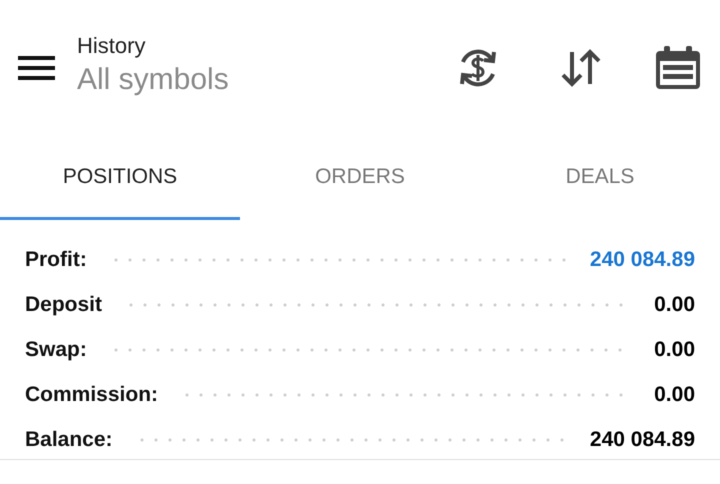 This screenshot has height=484, width=720. What do you see at coordinates (111, 46) in the screenshot?
I see `screen-title: History` at bounding box center [111, 46].